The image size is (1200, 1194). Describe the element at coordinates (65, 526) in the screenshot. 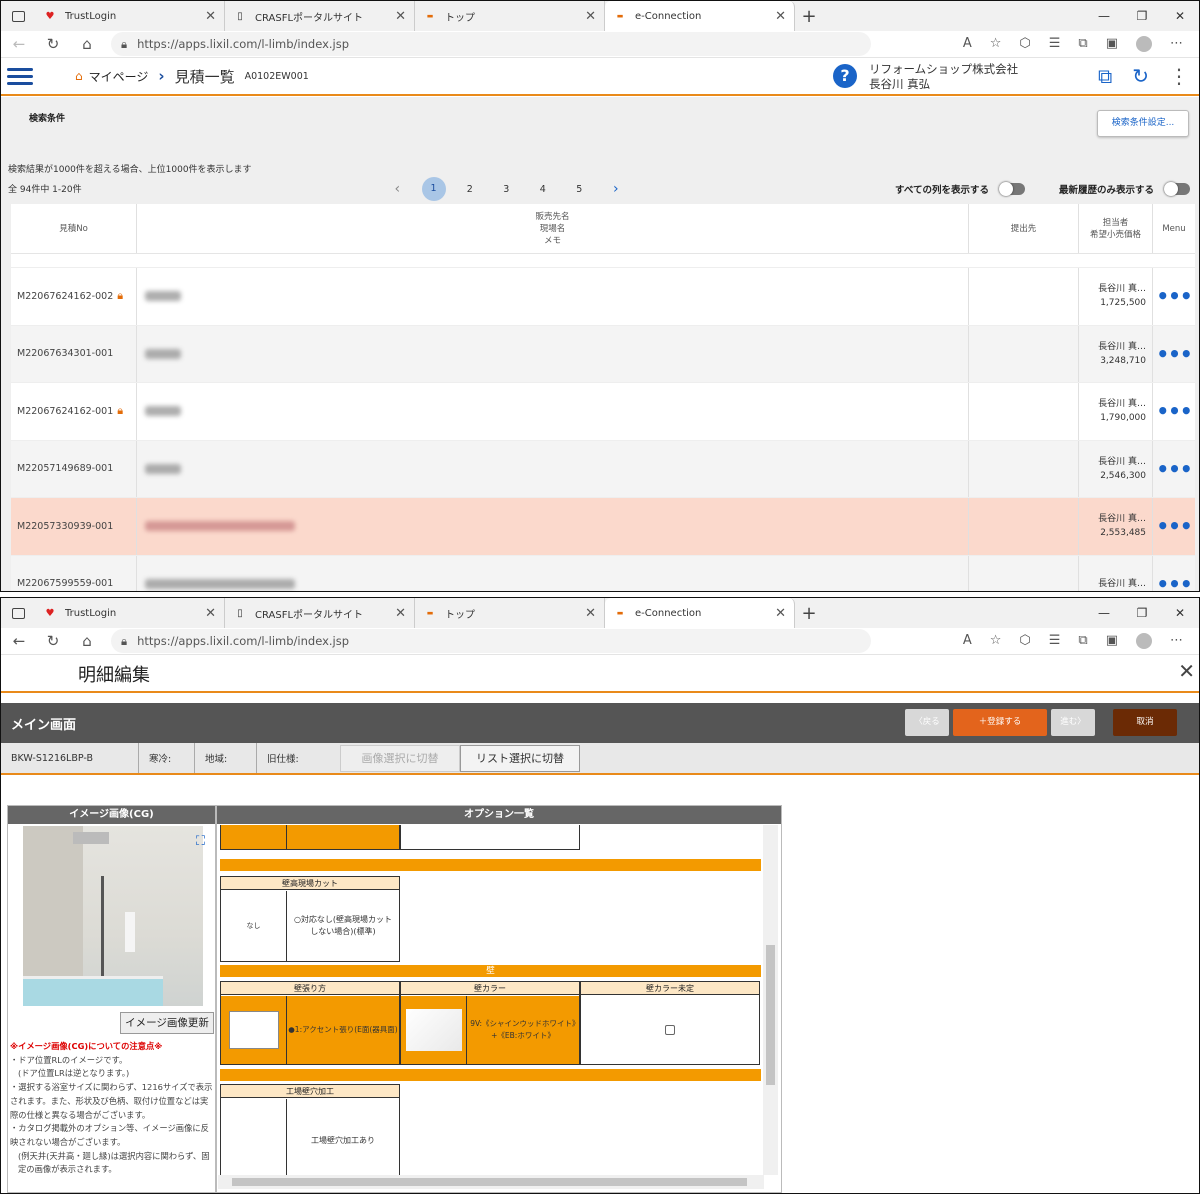

I see `estimate-no: M22057330939-001` at that location.